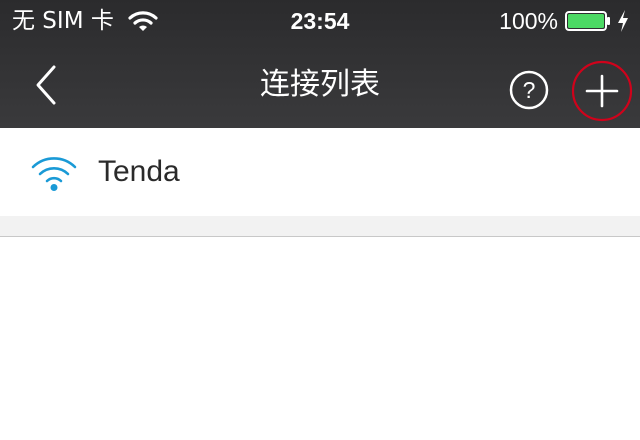 This screenshot has height=440, width=640. I want to click on status-bar: 无 SIM 卡 23:54 100%, so click(320, 21).